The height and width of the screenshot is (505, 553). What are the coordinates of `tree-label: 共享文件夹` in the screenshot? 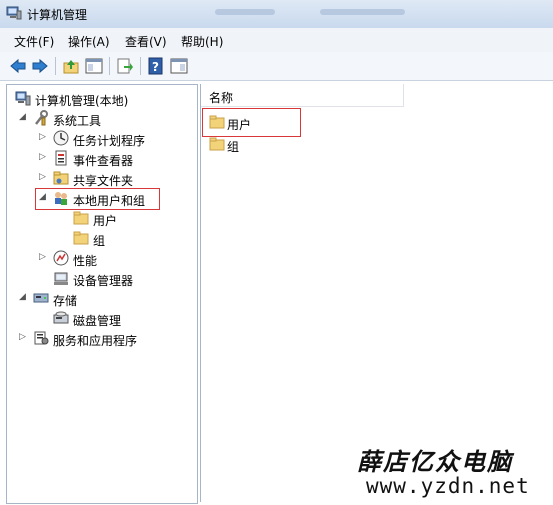 It's located at (103, 181).